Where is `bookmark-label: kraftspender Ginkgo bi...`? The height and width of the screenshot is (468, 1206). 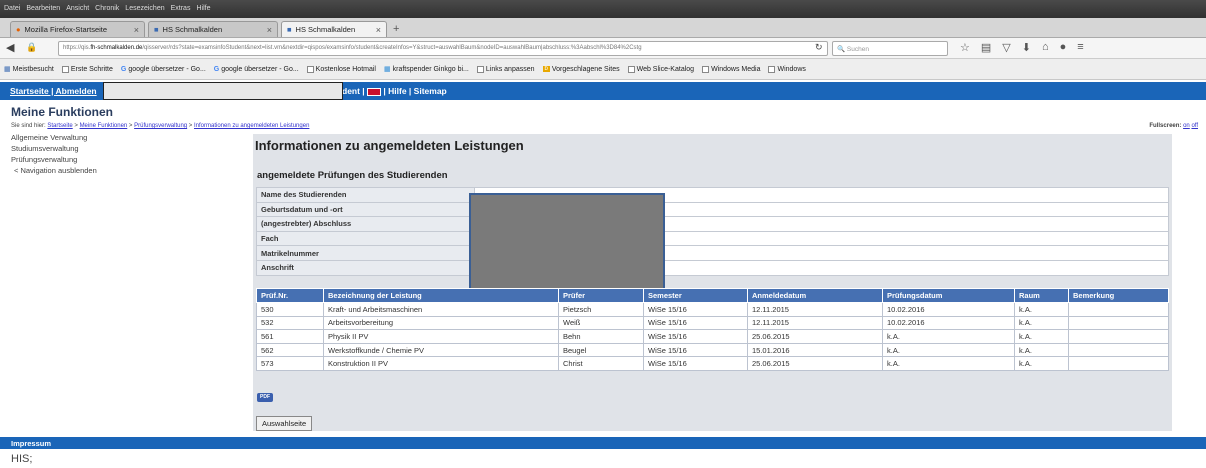
bookmark-label: kraftspender Ginkgo bi... is located at coordinates (430, 69).